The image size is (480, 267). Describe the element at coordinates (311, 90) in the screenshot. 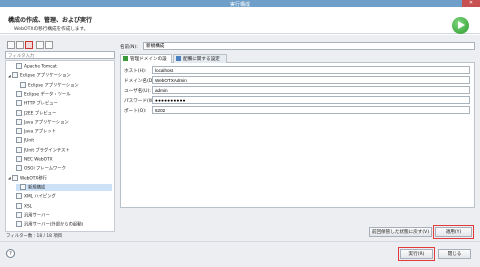

I see `username-input` at that location.